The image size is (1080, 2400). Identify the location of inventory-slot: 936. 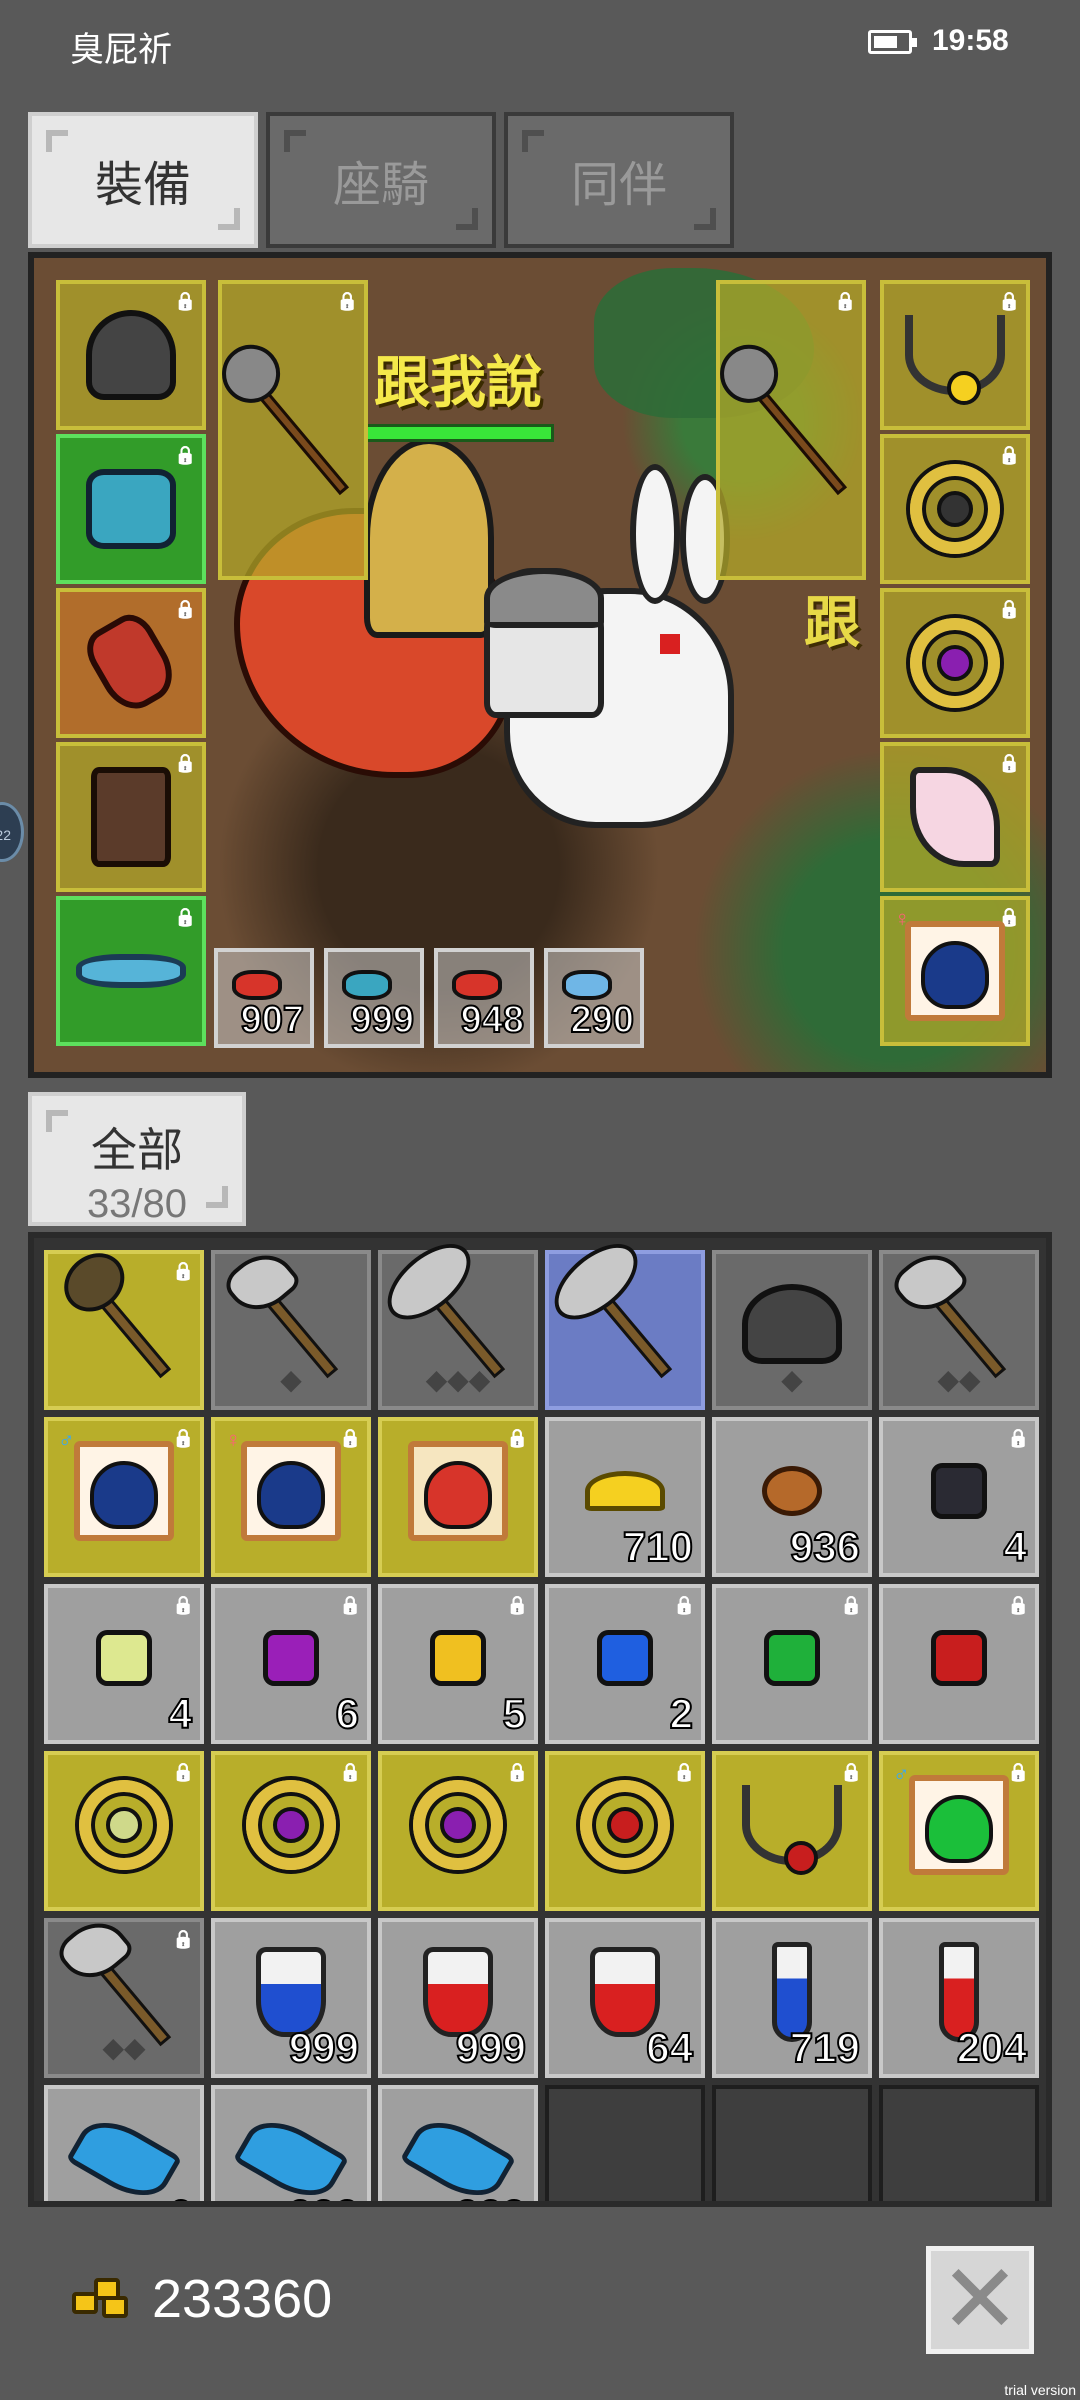
(792, 1497).